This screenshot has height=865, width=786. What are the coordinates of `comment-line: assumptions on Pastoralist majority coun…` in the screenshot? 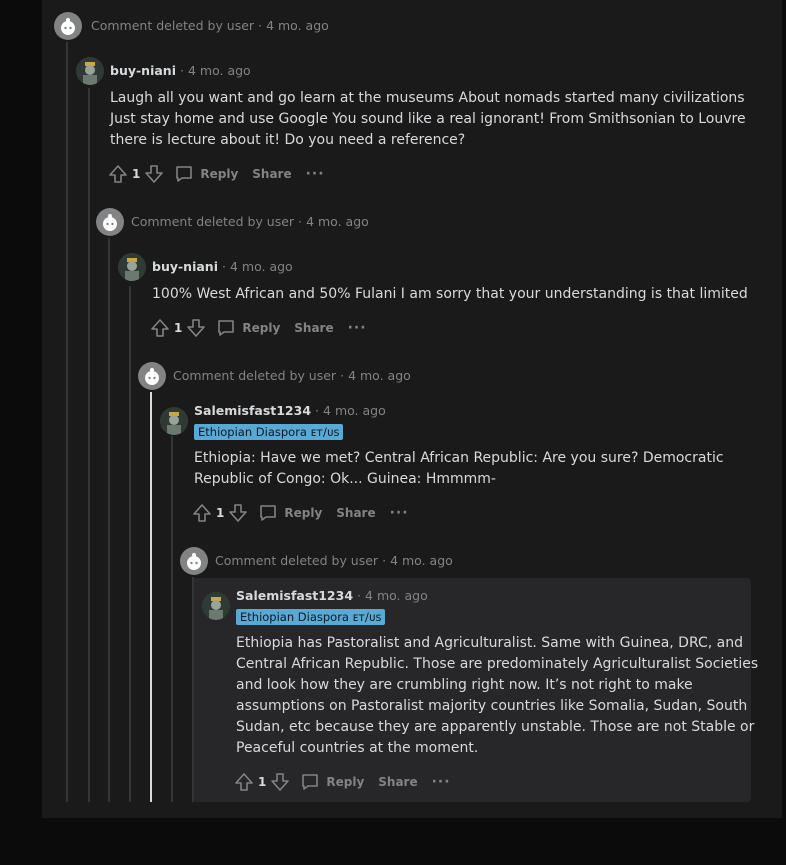 It's located at (492, 706).